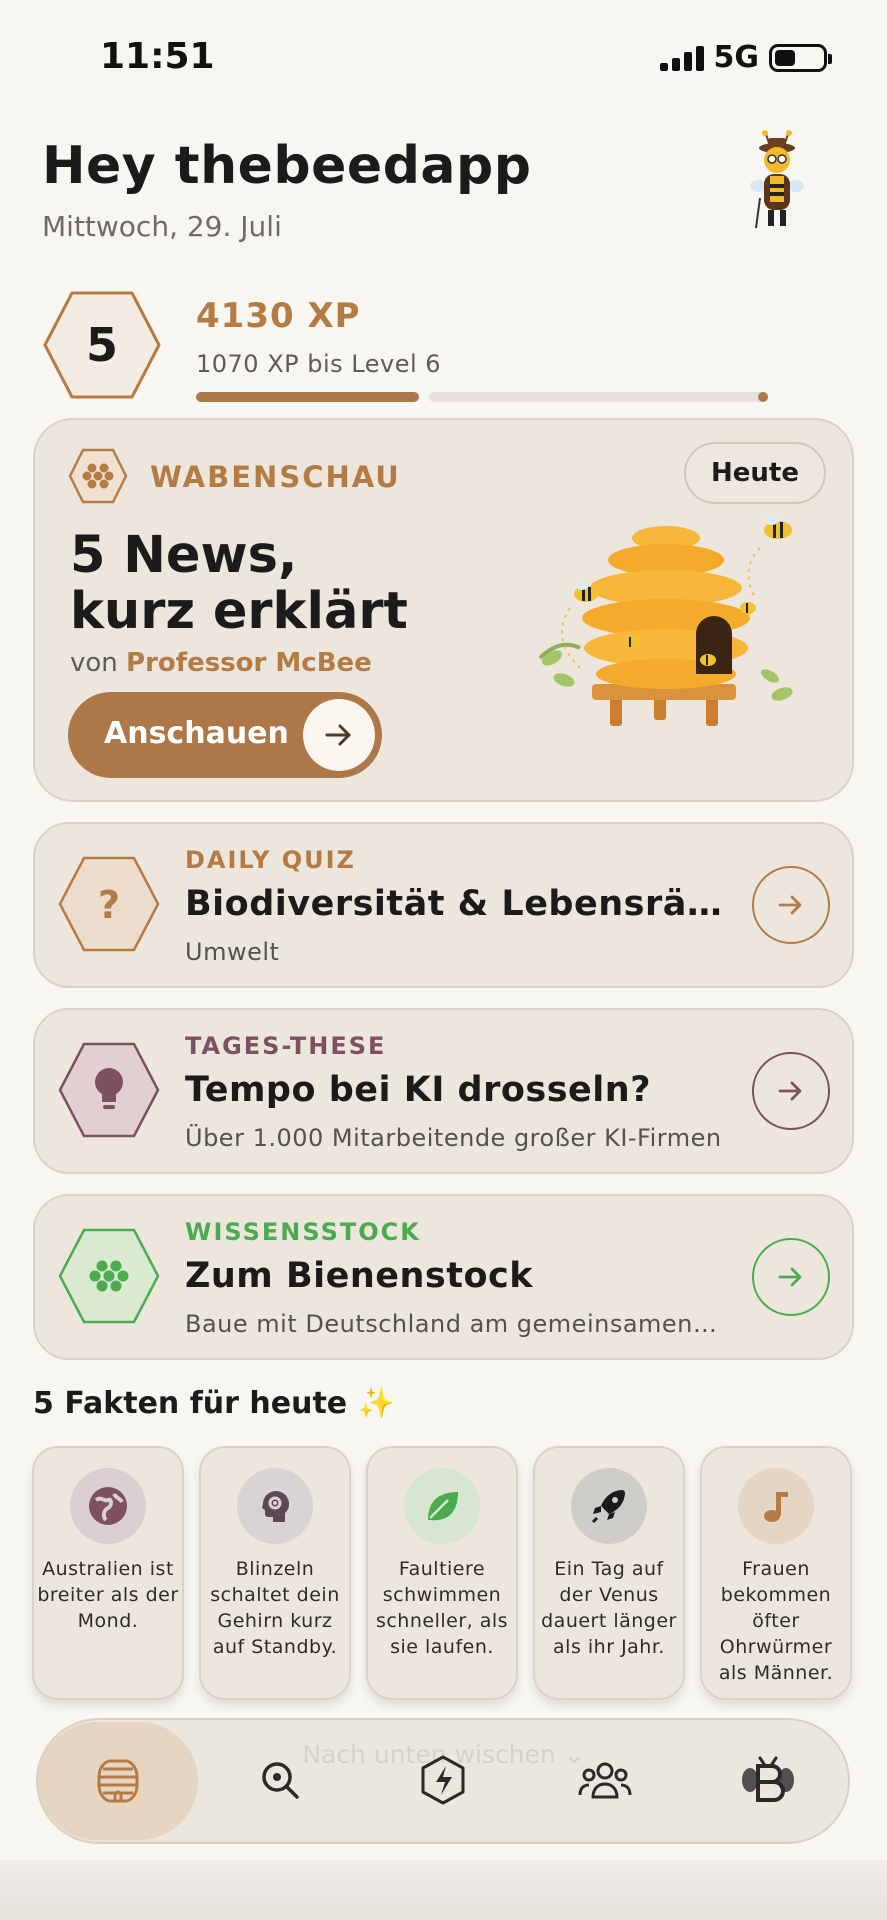 Image resolution: width=887 pixels, height=1920 pixels. I want to click on hero-title-line-1: 5 News,, so click(184, 555).